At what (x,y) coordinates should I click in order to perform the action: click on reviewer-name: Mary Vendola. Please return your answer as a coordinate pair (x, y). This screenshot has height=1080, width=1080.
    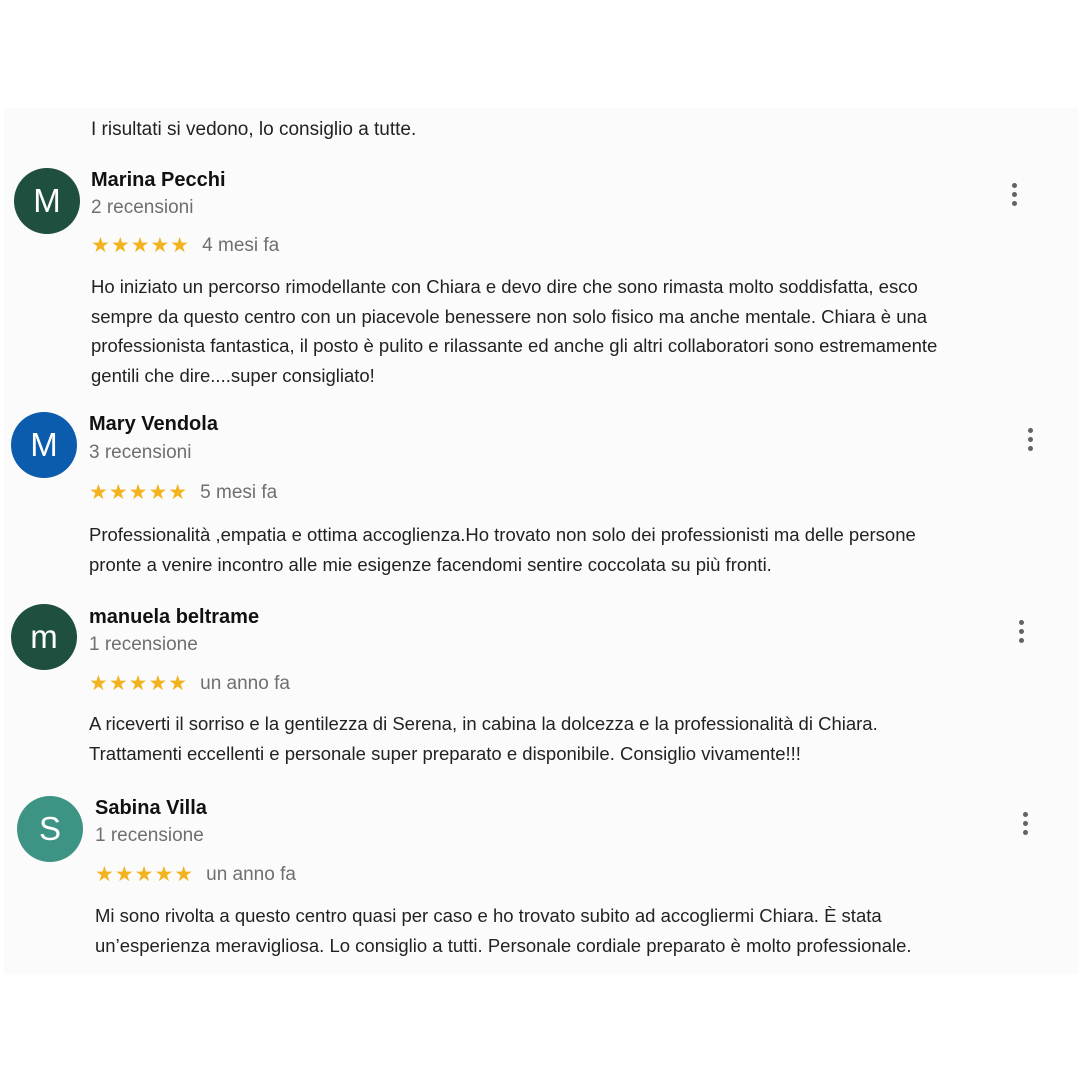
    Looking at the image, I should click on (153, 424).